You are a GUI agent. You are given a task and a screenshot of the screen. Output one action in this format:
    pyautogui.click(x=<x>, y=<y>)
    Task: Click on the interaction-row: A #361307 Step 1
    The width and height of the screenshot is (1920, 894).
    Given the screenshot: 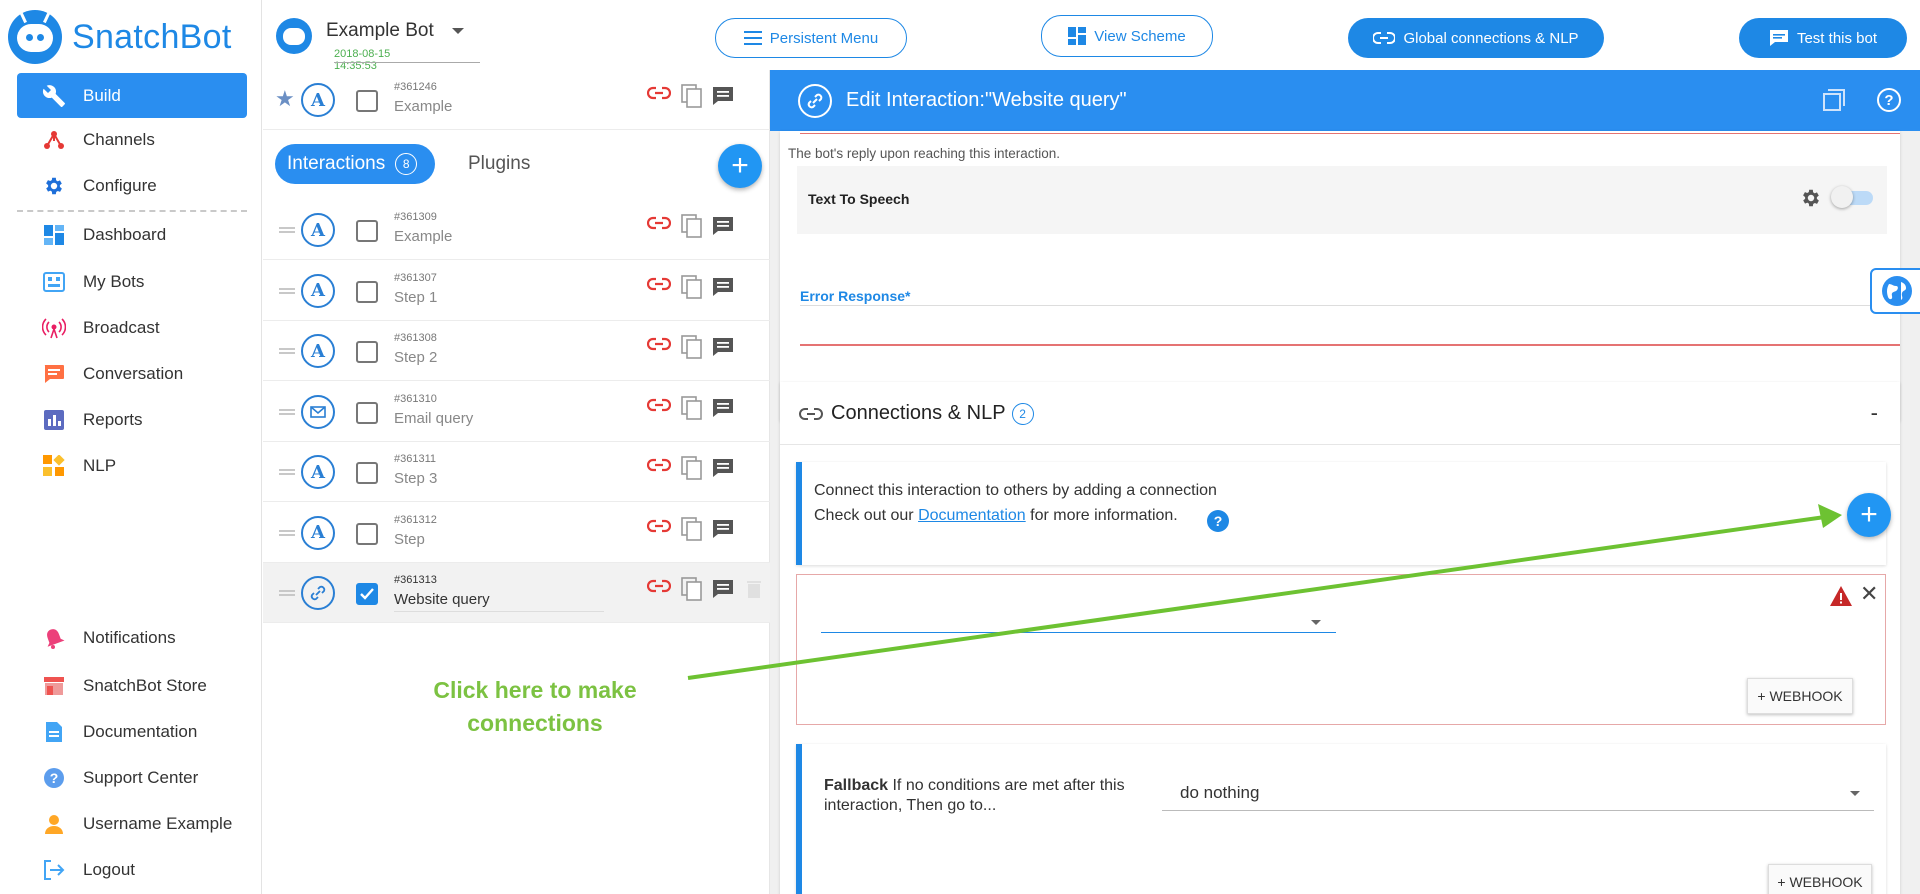 What is the action you would take?
    pyautogui.click(x=516, y=291)
    